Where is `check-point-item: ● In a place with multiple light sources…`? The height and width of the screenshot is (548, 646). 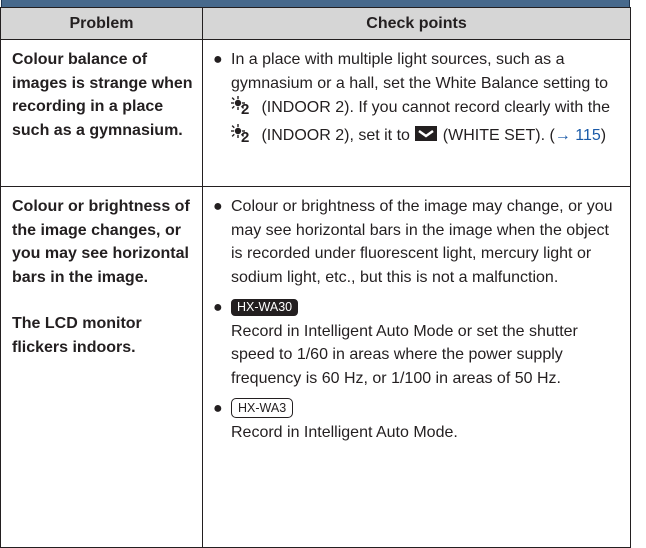 check-point-item: ● In a place with multiple light sources… is located at coordinates (417, 99).